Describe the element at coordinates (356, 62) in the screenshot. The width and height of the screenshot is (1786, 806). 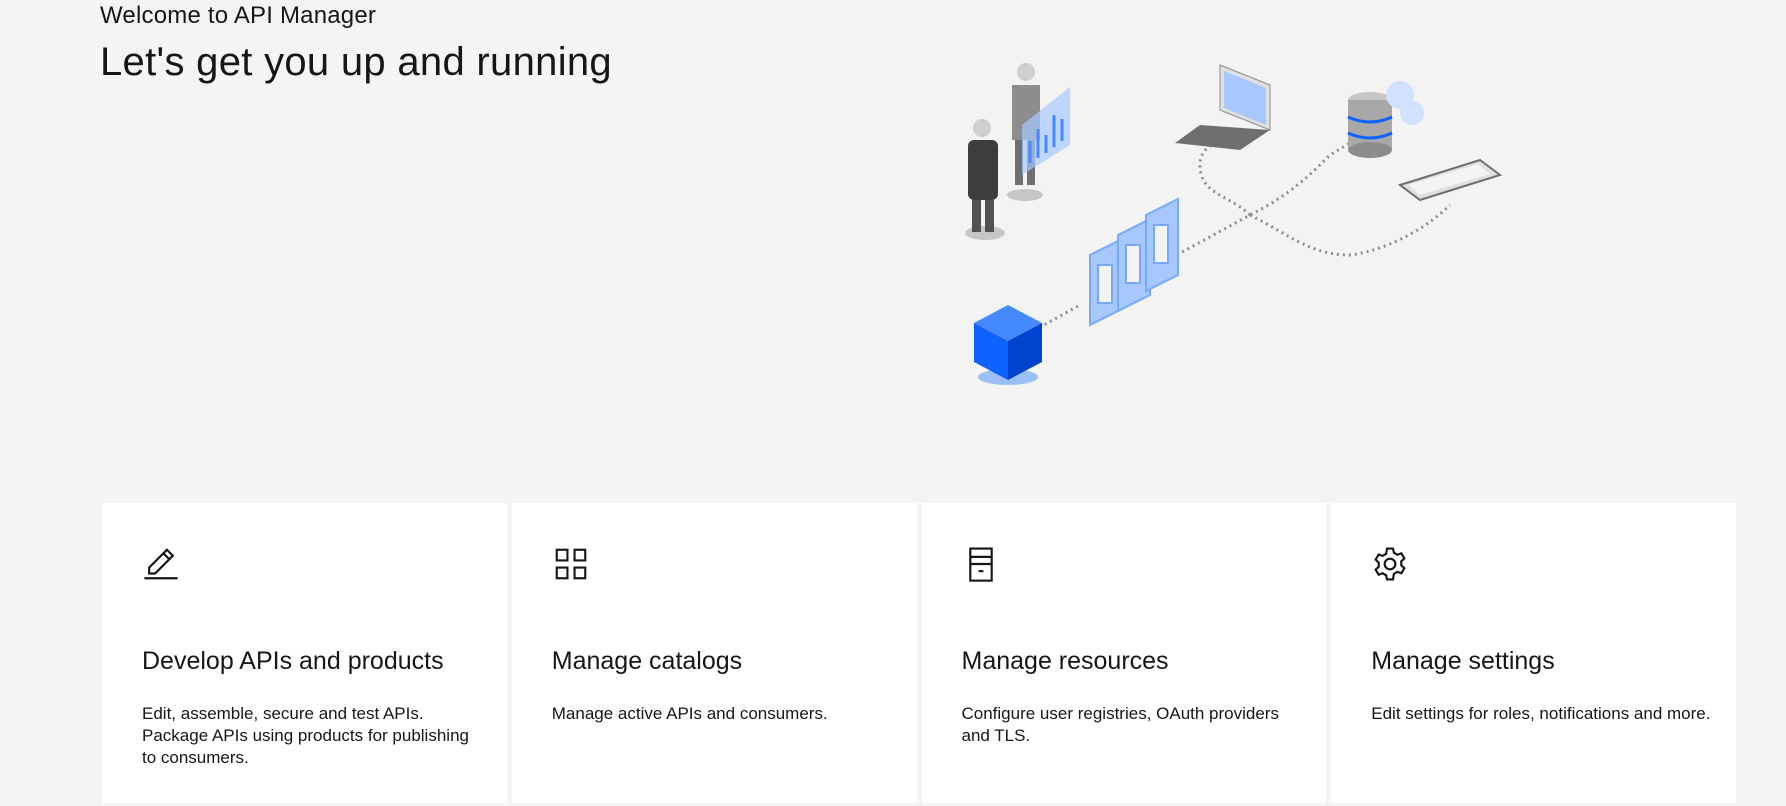
I see `page-title: Let's get you up and running` at that location.